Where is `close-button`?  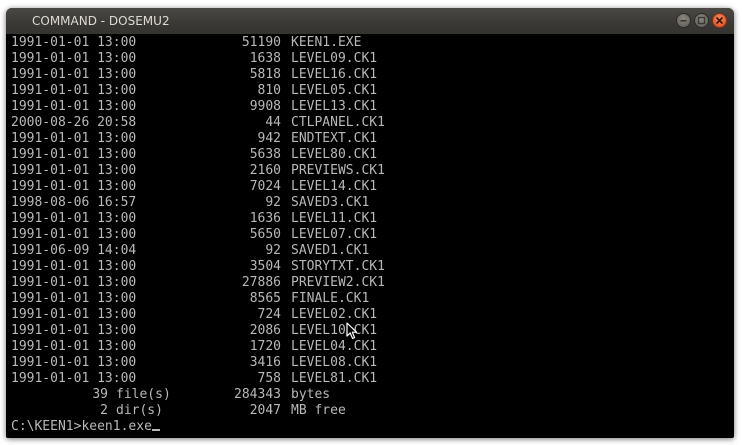
close-button is located at coordinates (719, 20).